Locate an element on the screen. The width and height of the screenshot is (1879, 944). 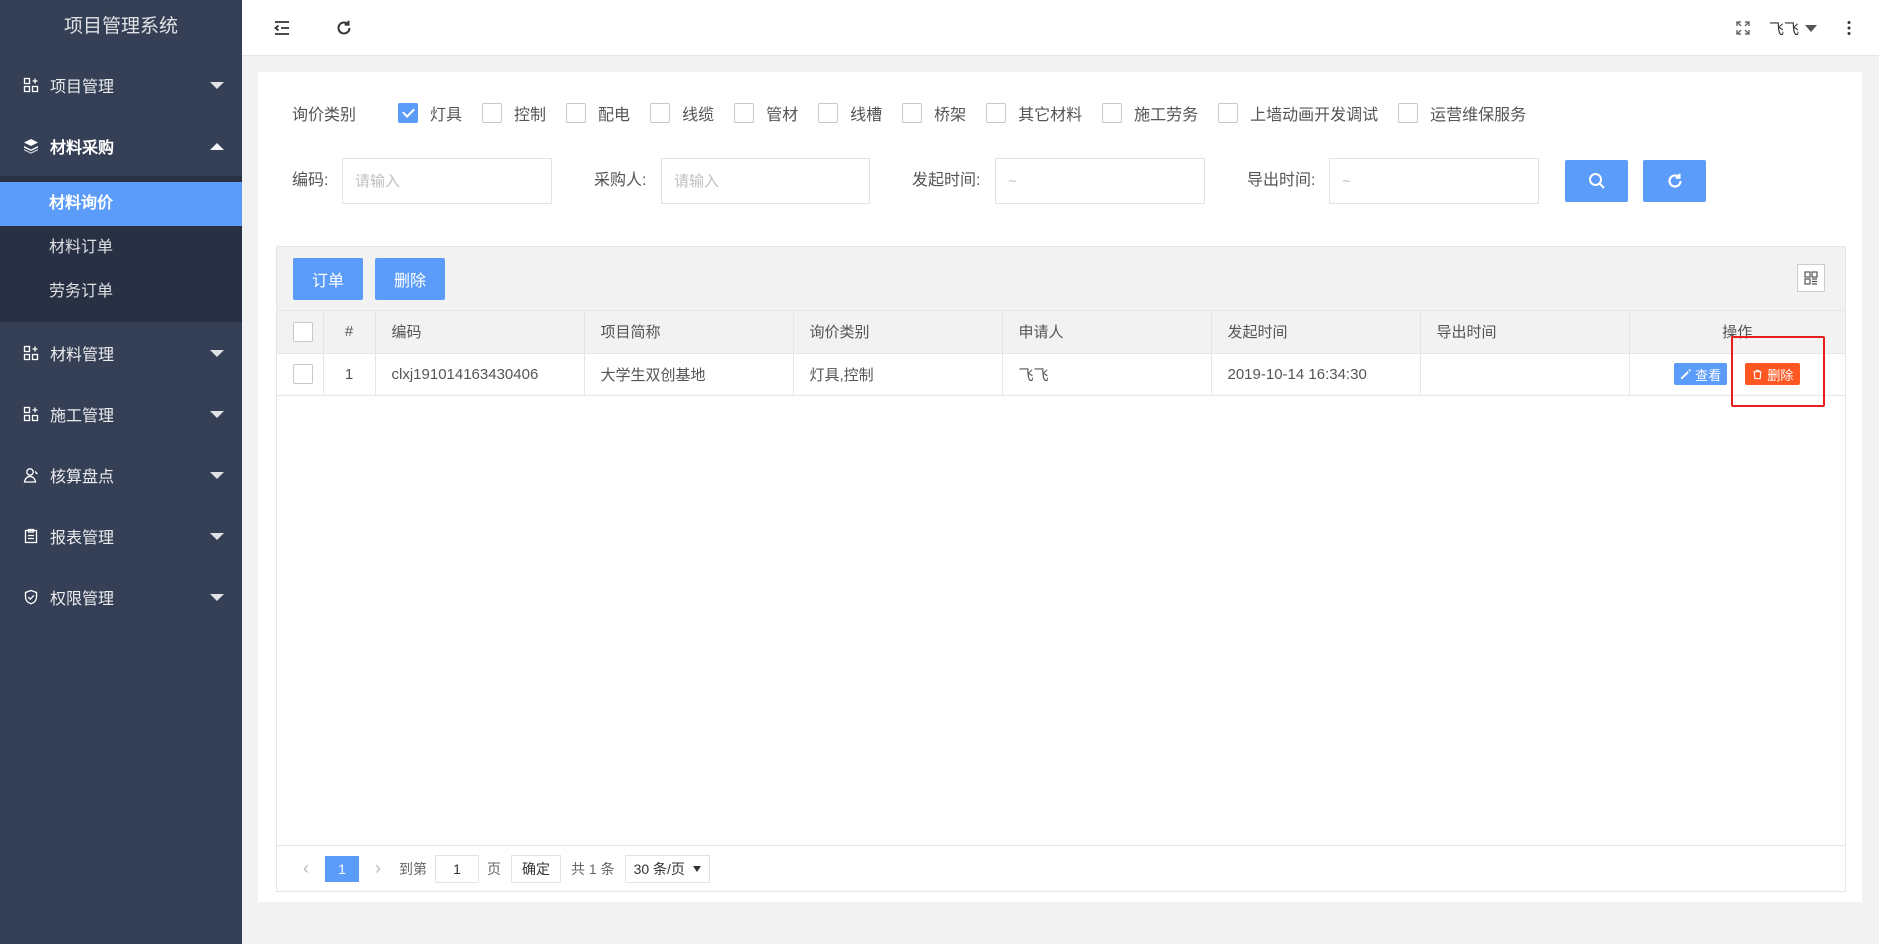
view-button: 查看 is located at coordinates (1701, 374).